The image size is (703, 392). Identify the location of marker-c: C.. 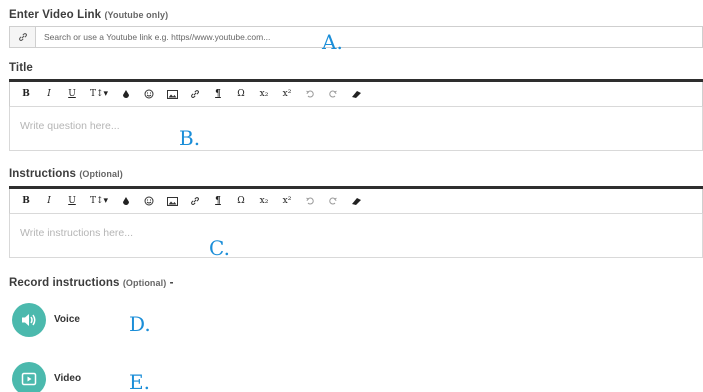
(219, 248).